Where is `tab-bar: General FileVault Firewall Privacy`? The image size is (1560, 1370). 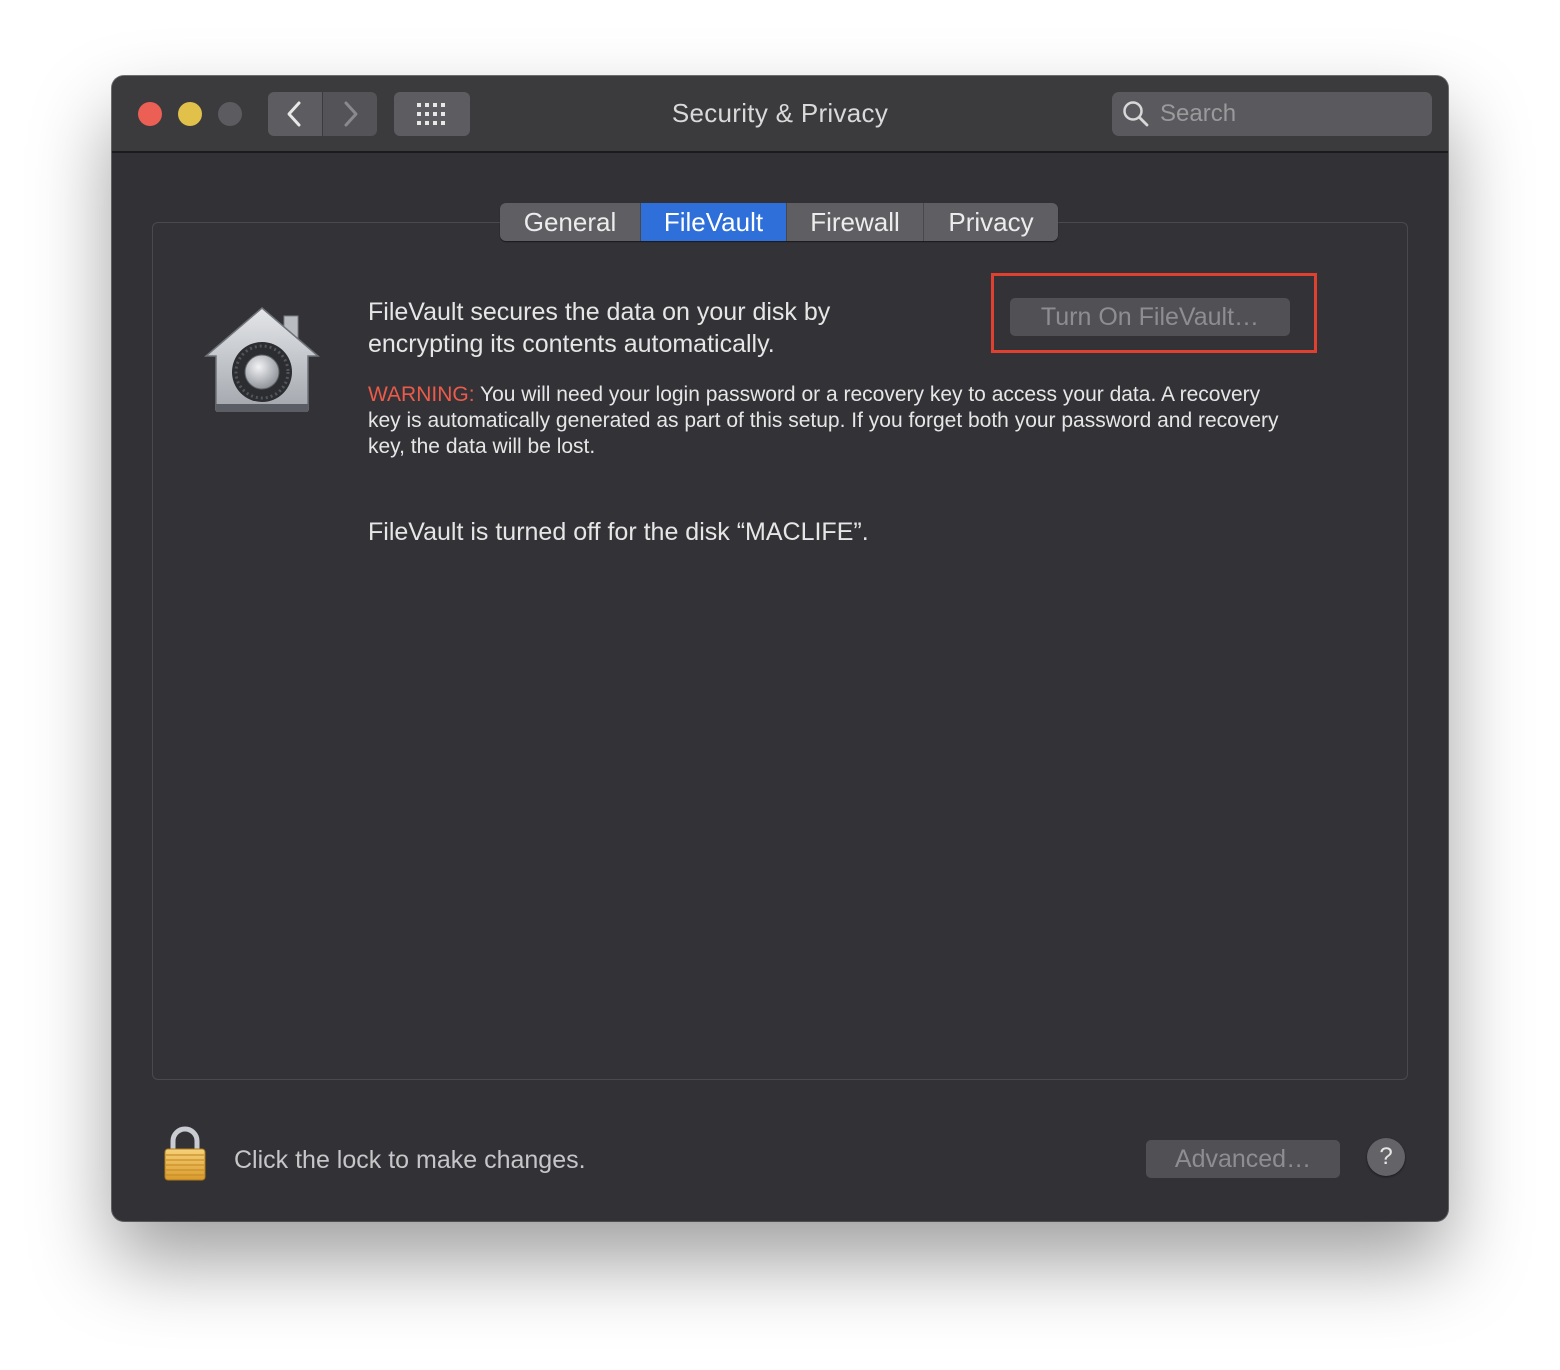
tab-bar: General FileVault Firewall Privacy is located at coordinates (779, 222).